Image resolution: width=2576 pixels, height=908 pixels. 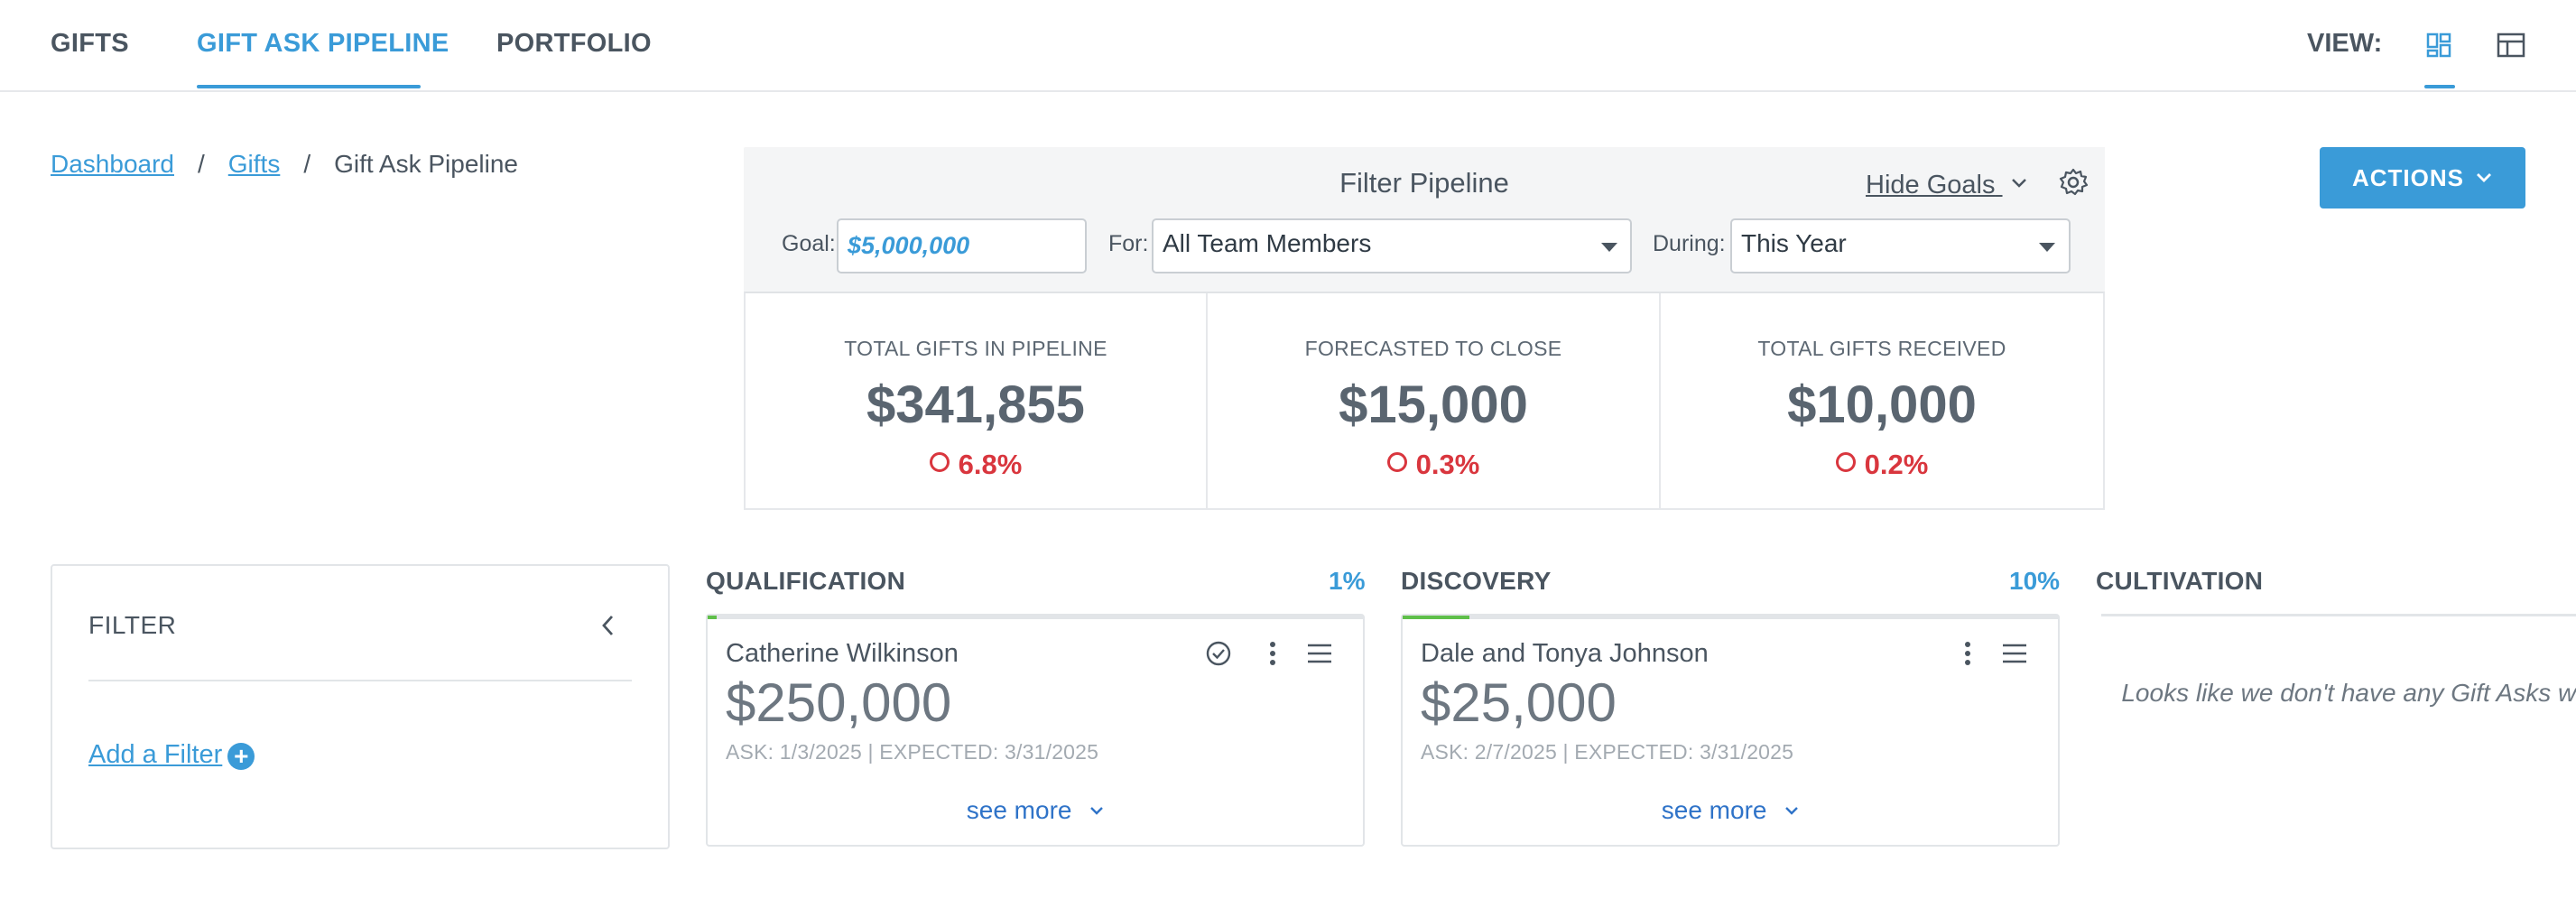 I want to click on dashboard-grid-icon, so click(x=2439, y=48).